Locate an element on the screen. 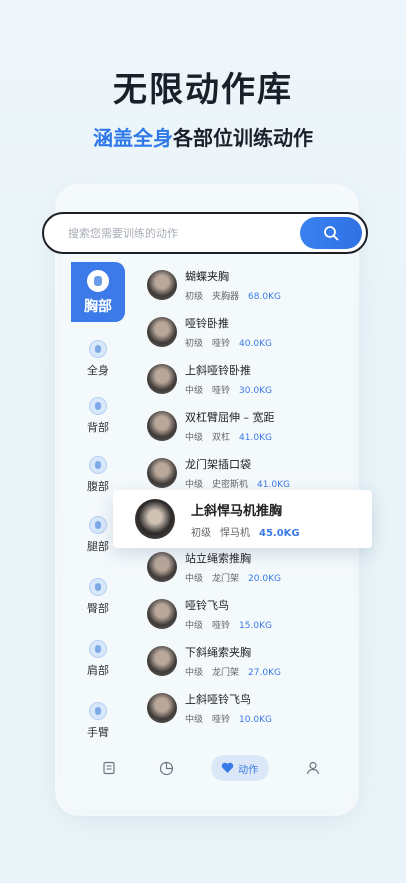 The width and height of the screenshot is (406, 883). exercise-weight: 15.0KG is located at coordinates (255, 626).